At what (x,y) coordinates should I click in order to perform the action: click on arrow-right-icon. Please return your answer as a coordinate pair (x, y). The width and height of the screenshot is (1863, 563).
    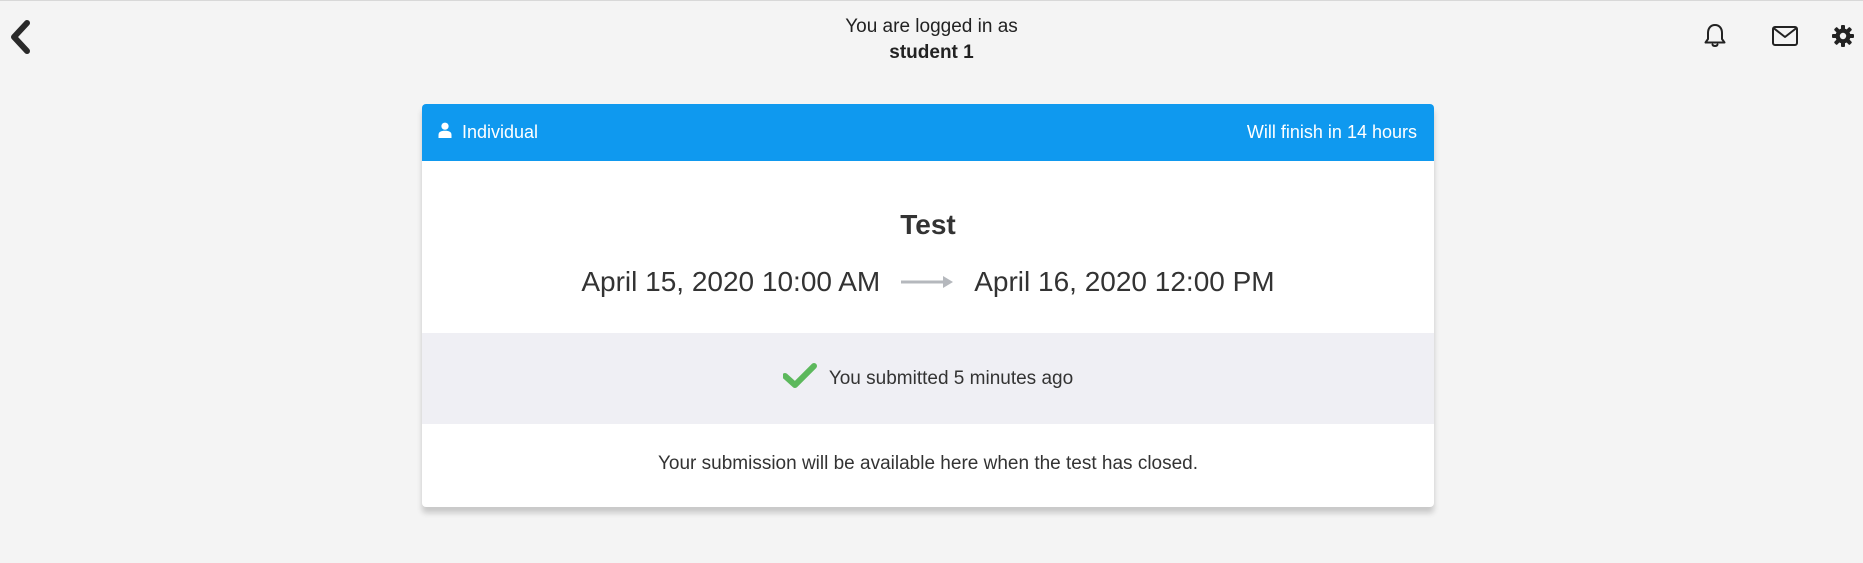
    Looking at the image, I should click on (927, 282).